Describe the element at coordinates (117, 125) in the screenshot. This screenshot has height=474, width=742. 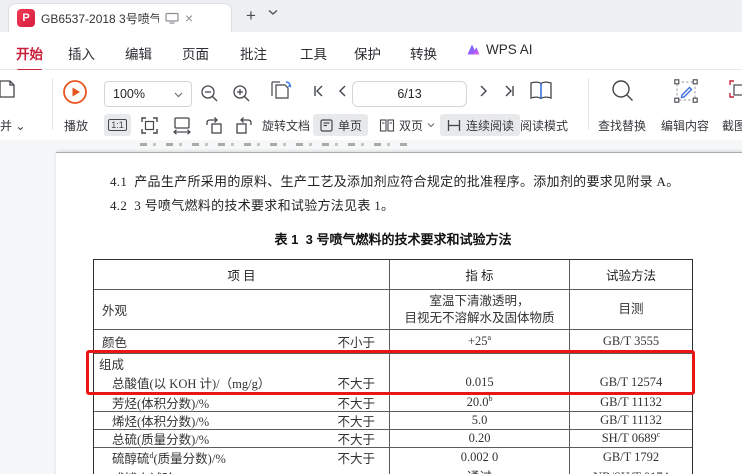
I see `actual-size-button: 1:1` at that location.